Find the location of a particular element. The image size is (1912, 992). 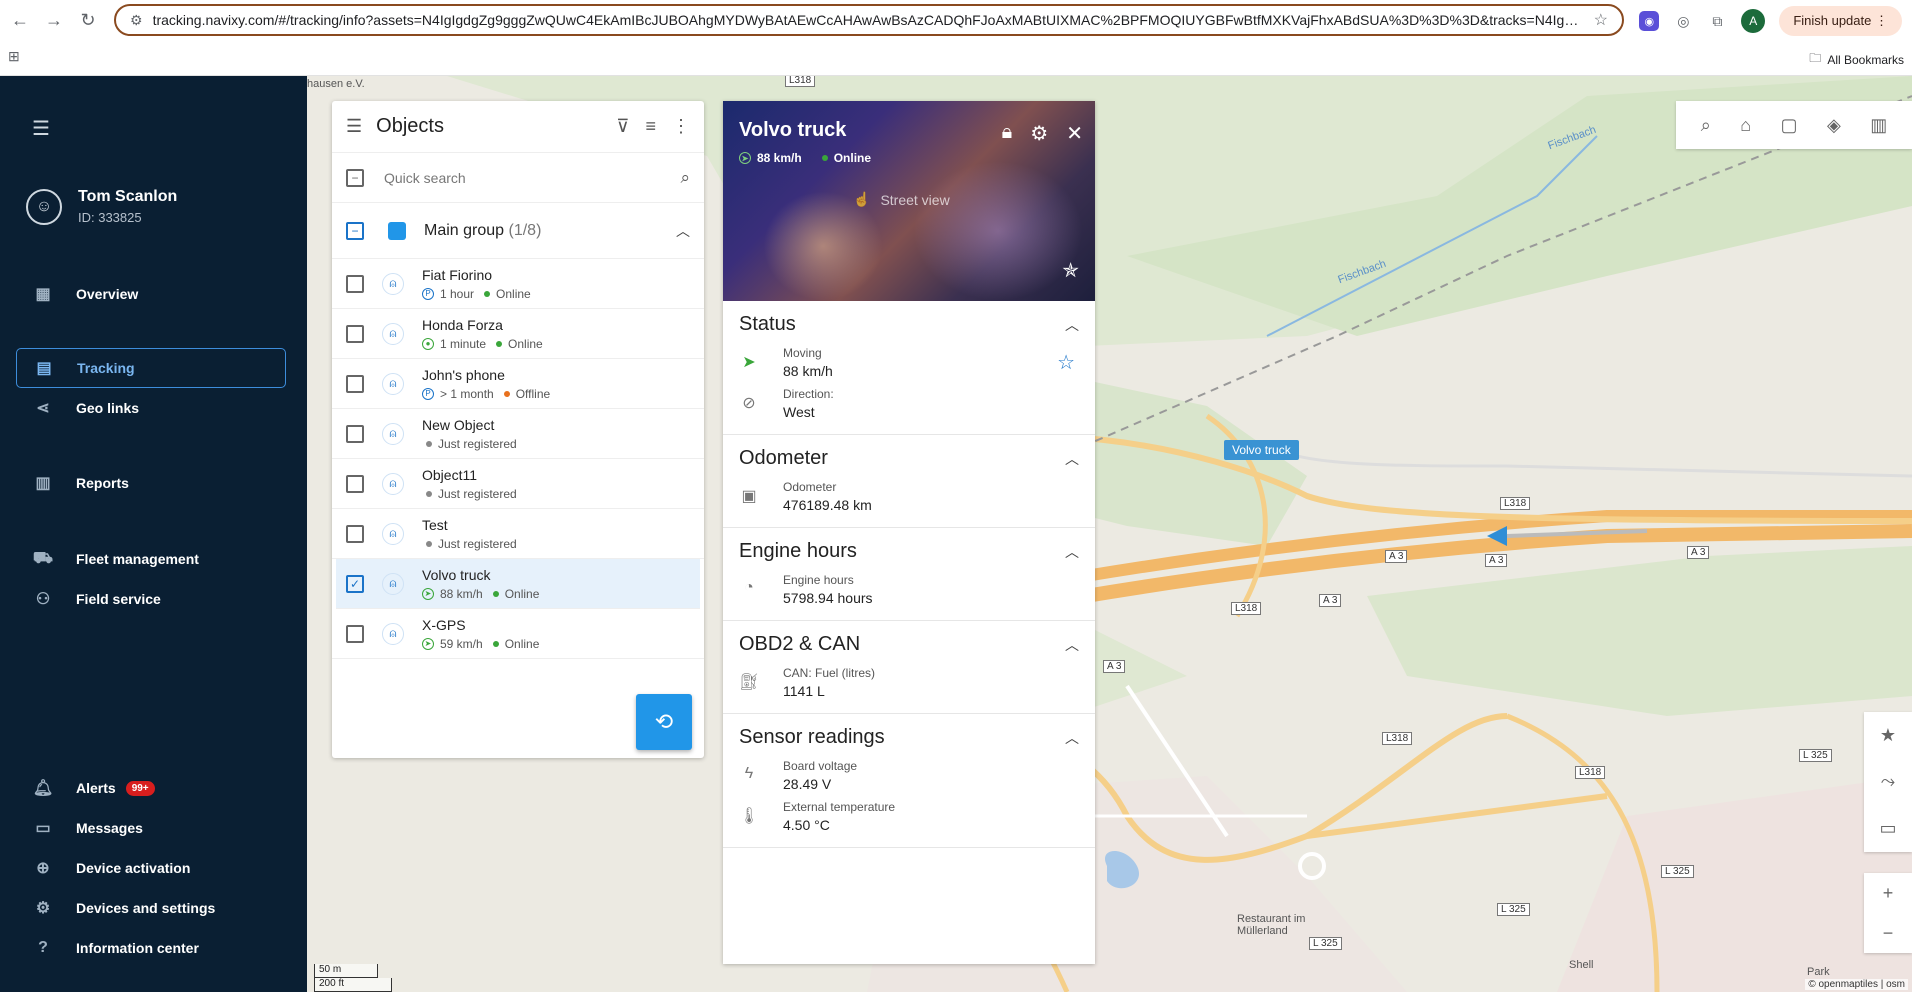

close-icon: ✕ is located at coordinates (1074, 133).